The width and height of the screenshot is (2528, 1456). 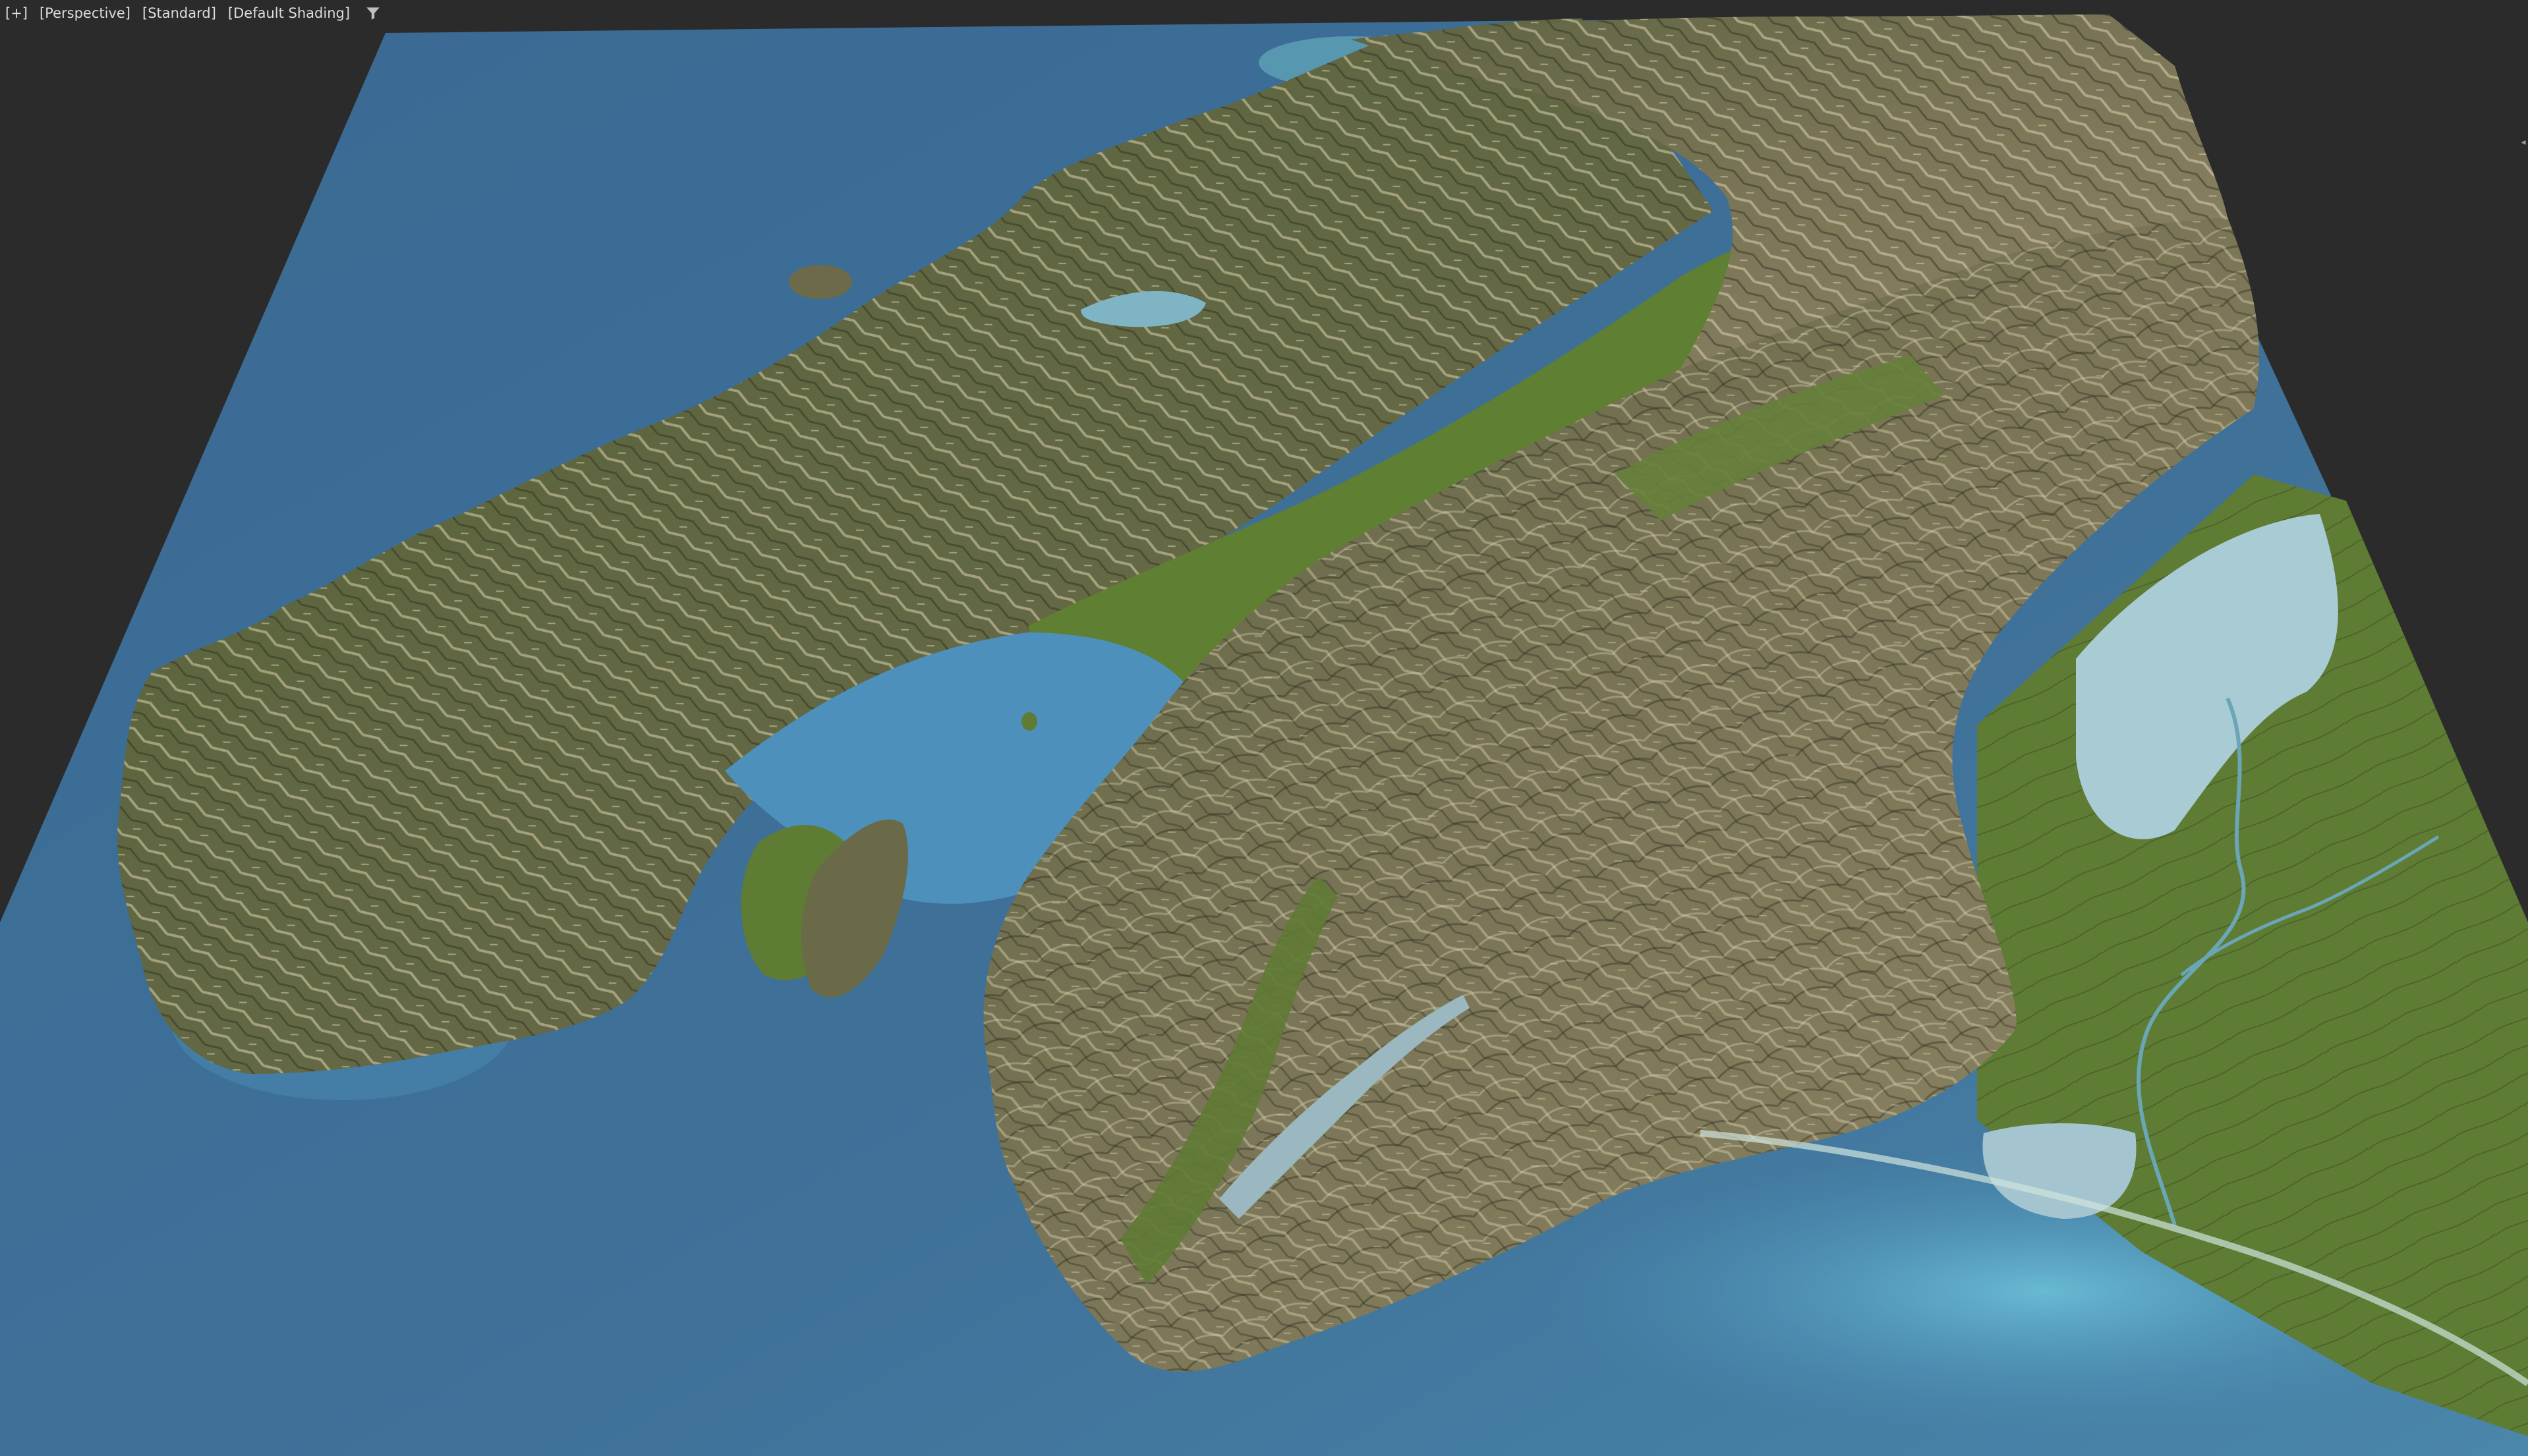 I want to click on filter-funnel-icon, so click(x=373, y=13).